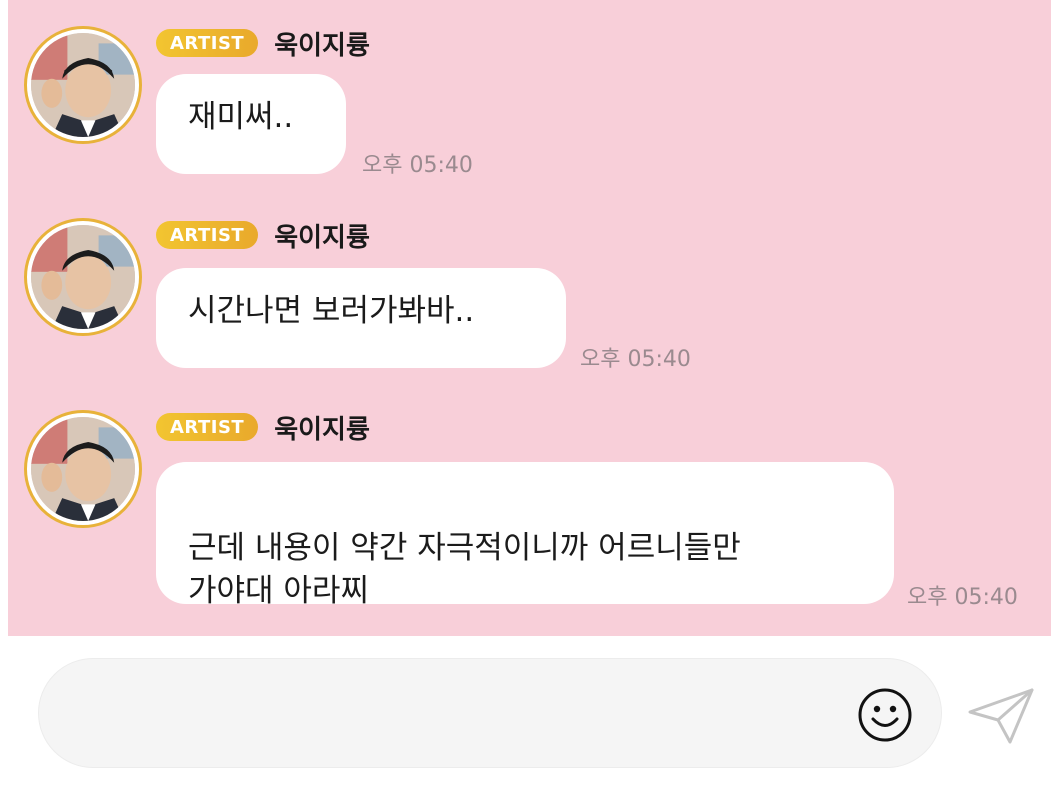  Describe the element at coordinates (1001, 716) in the screenshot. I see `paper-plane-icon` at that location.